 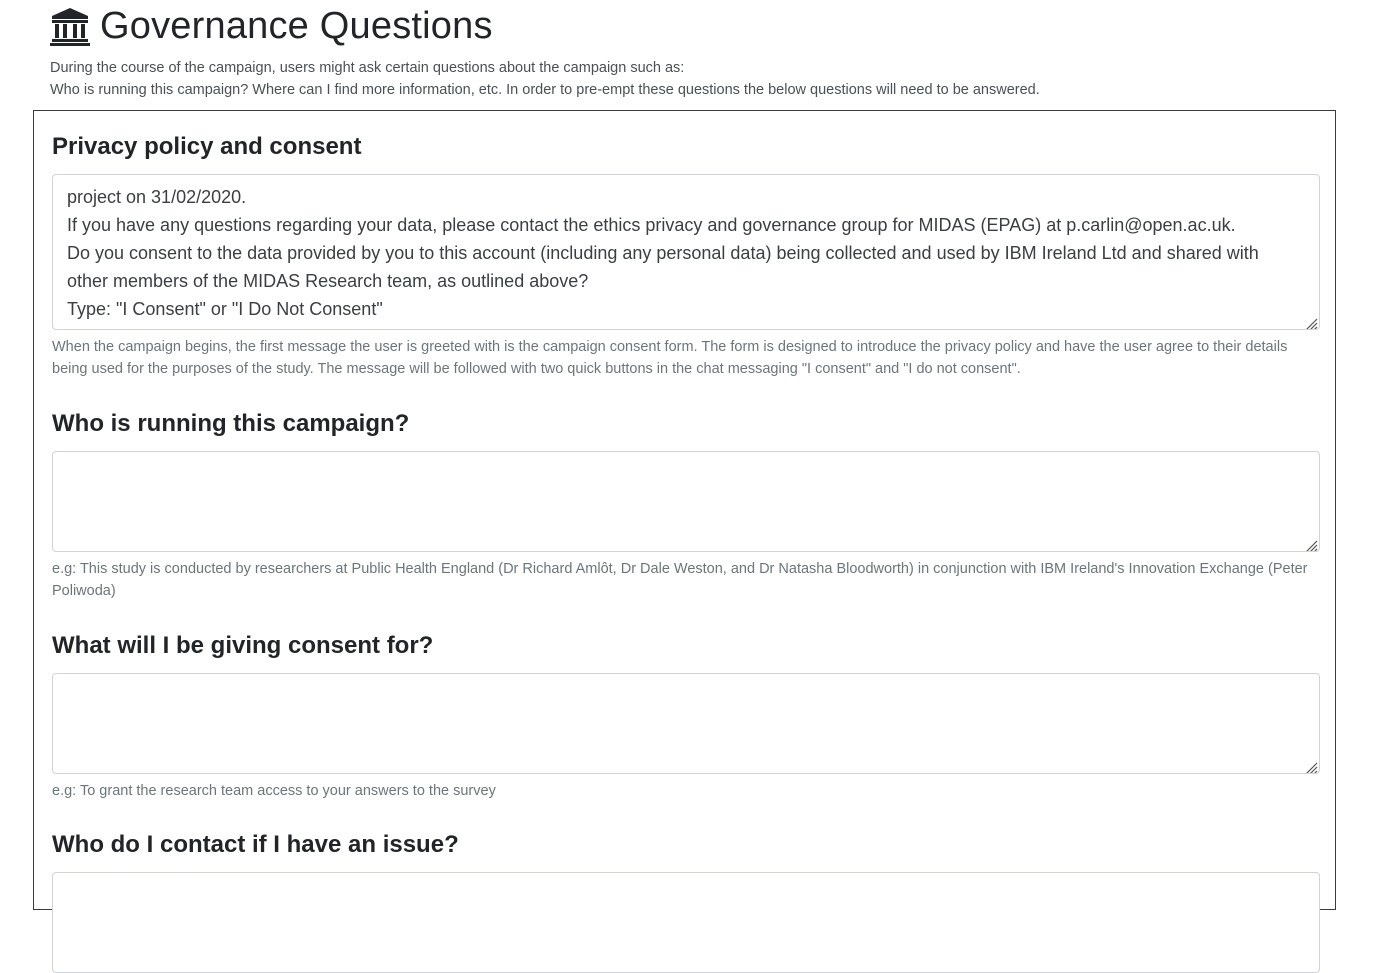 I want to click on section-contact-issue: Who do I contact if I have an issue?, so click(x=686, y=901).